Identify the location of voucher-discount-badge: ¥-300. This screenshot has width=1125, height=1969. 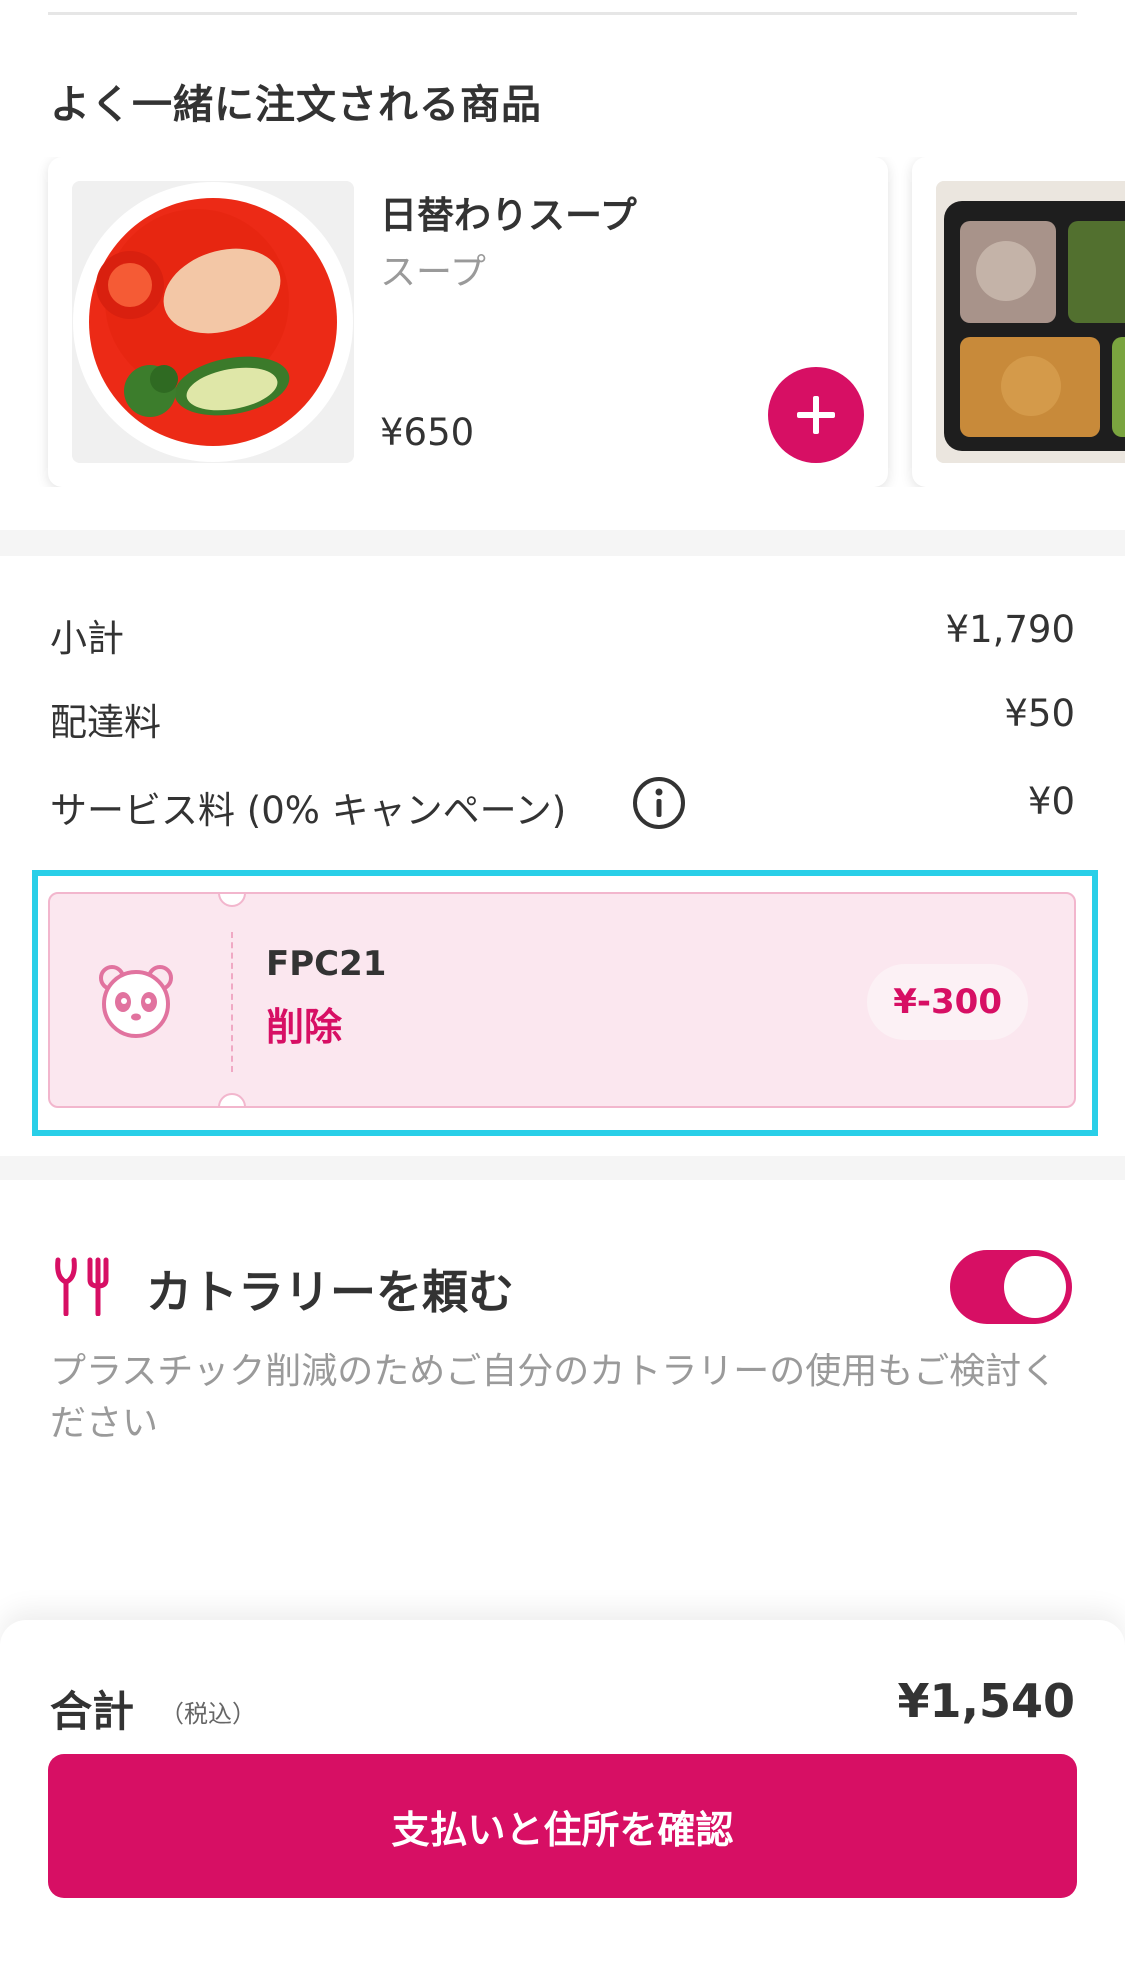
(947, 1002).